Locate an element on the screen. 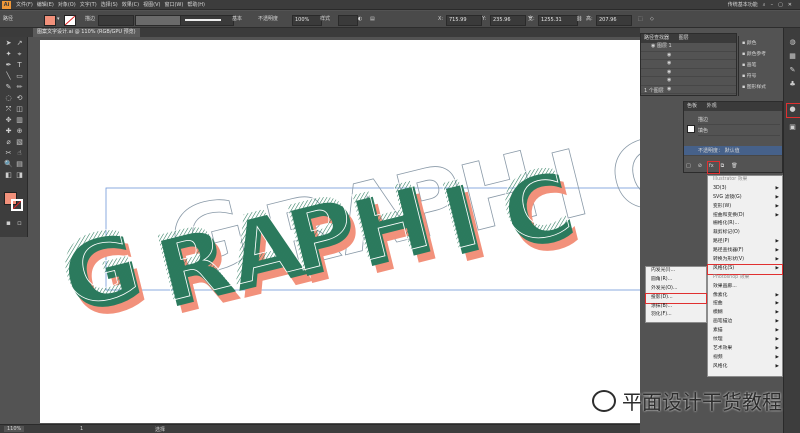  selection-tool-icon: ➤ is located at coordinates (8, 43).